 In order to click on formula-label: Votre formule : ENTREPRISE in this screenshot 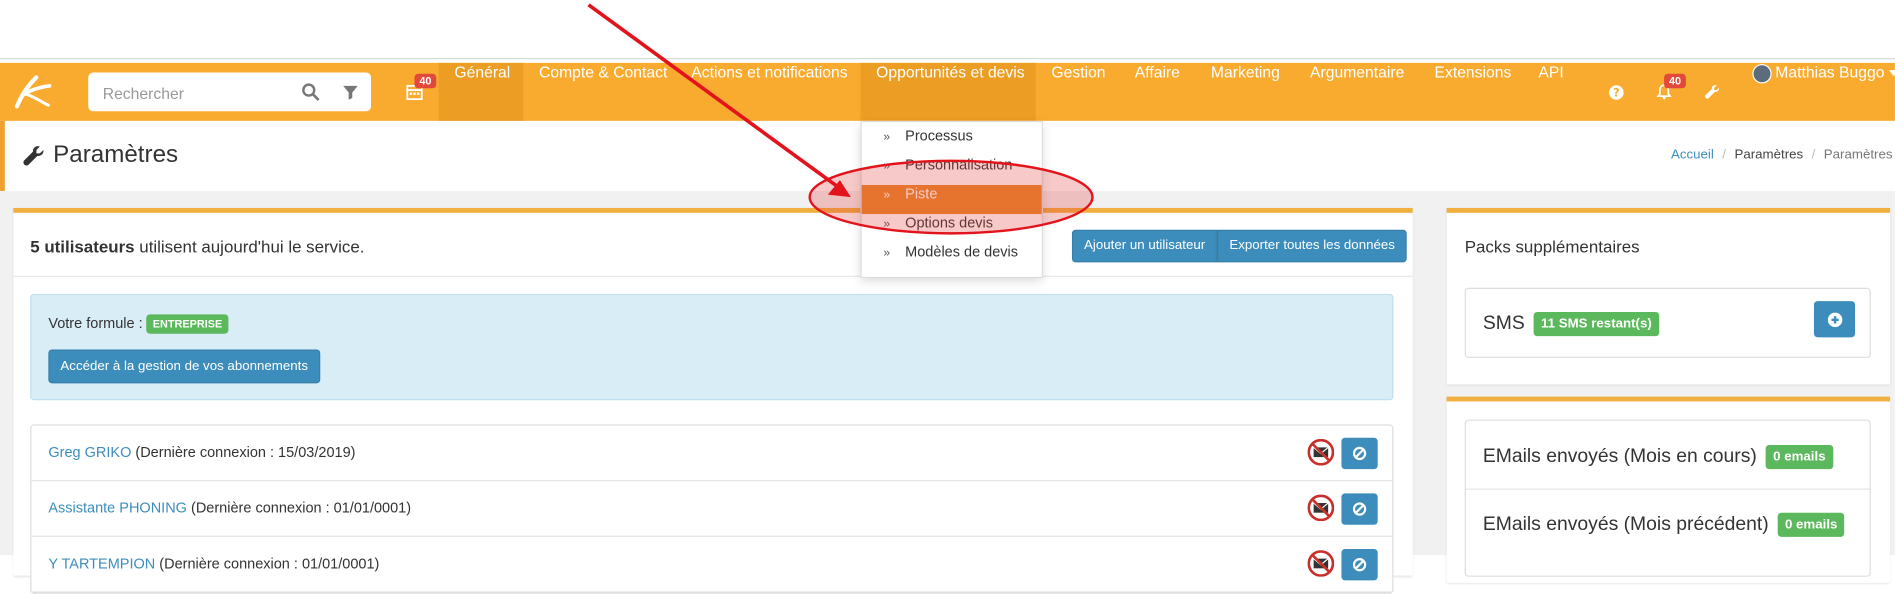, I will do `click(138, 324)`.